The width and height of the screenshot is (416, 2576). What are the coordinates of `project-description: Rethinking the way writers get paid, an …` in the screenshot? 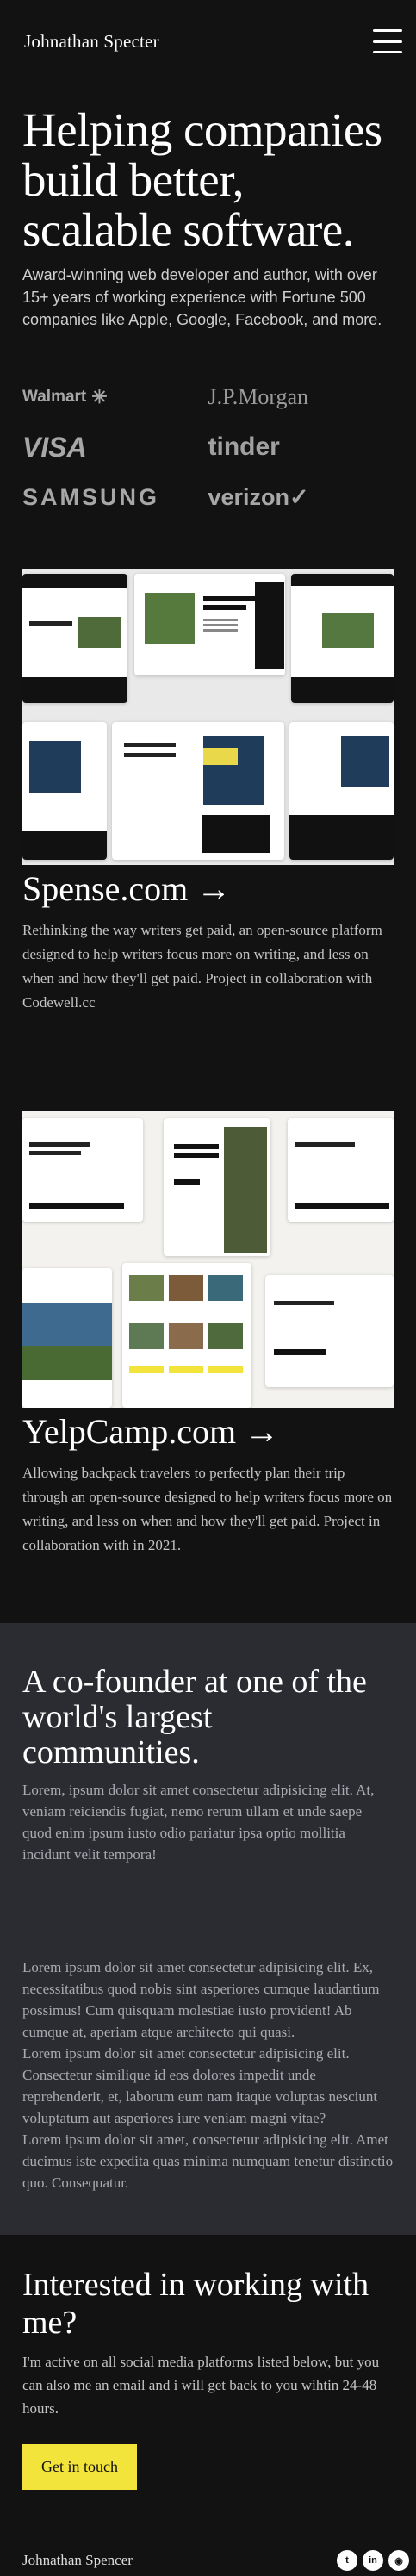 It's located at (202, 967).